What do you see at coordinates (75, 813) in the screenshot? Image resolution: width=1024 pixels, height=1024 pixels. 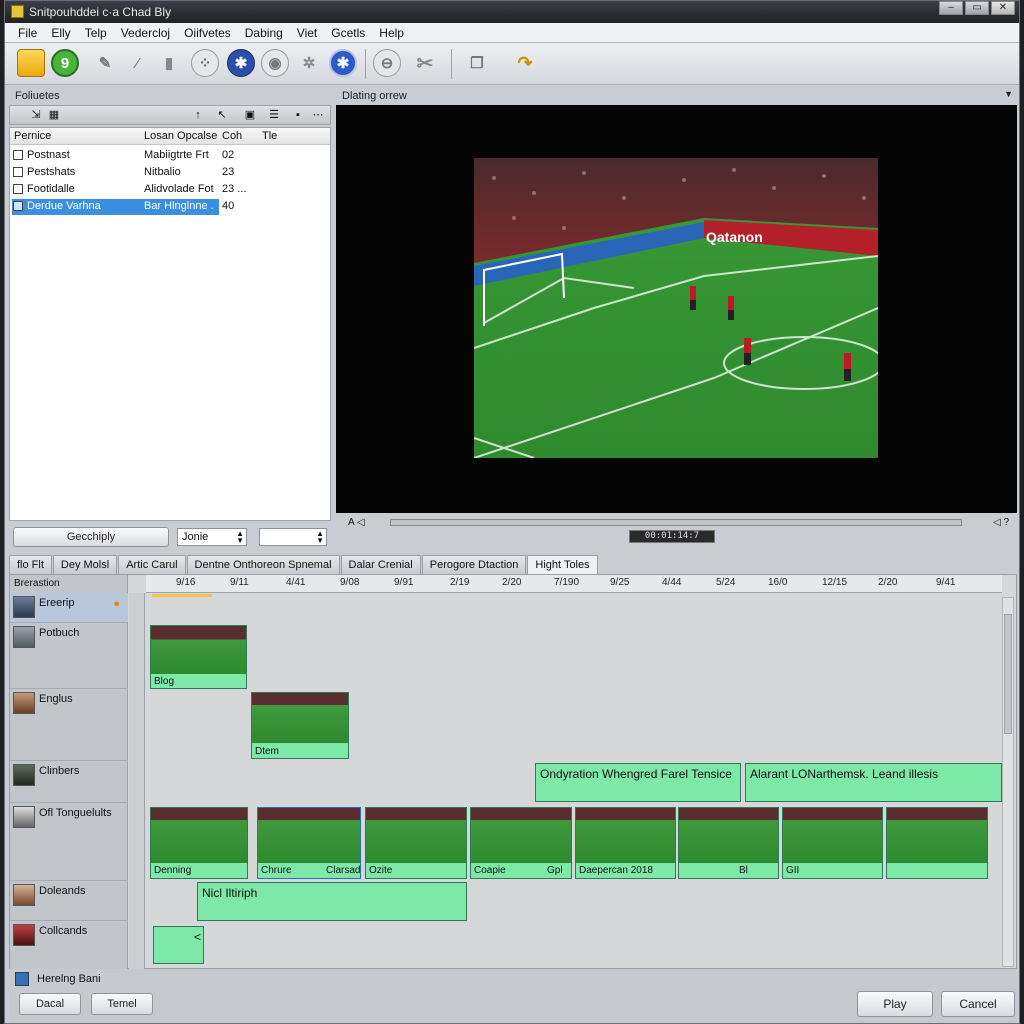 I see `track-name: Ofl Tonguelults` at bounding box center [75, 813].